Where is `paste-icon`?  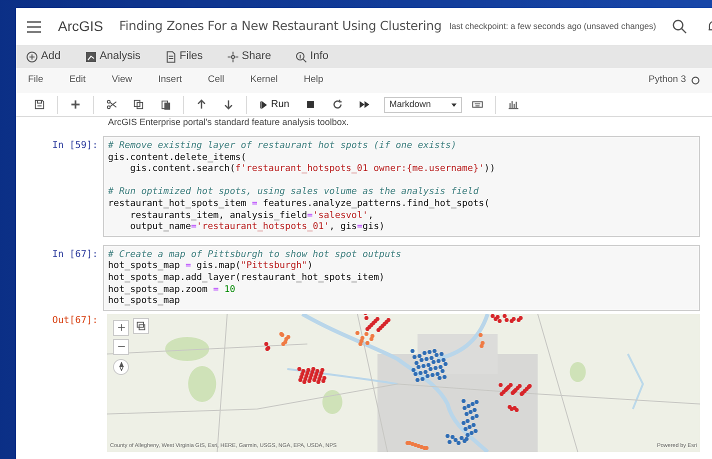 paste-icon is located at coordinates (165, 104).